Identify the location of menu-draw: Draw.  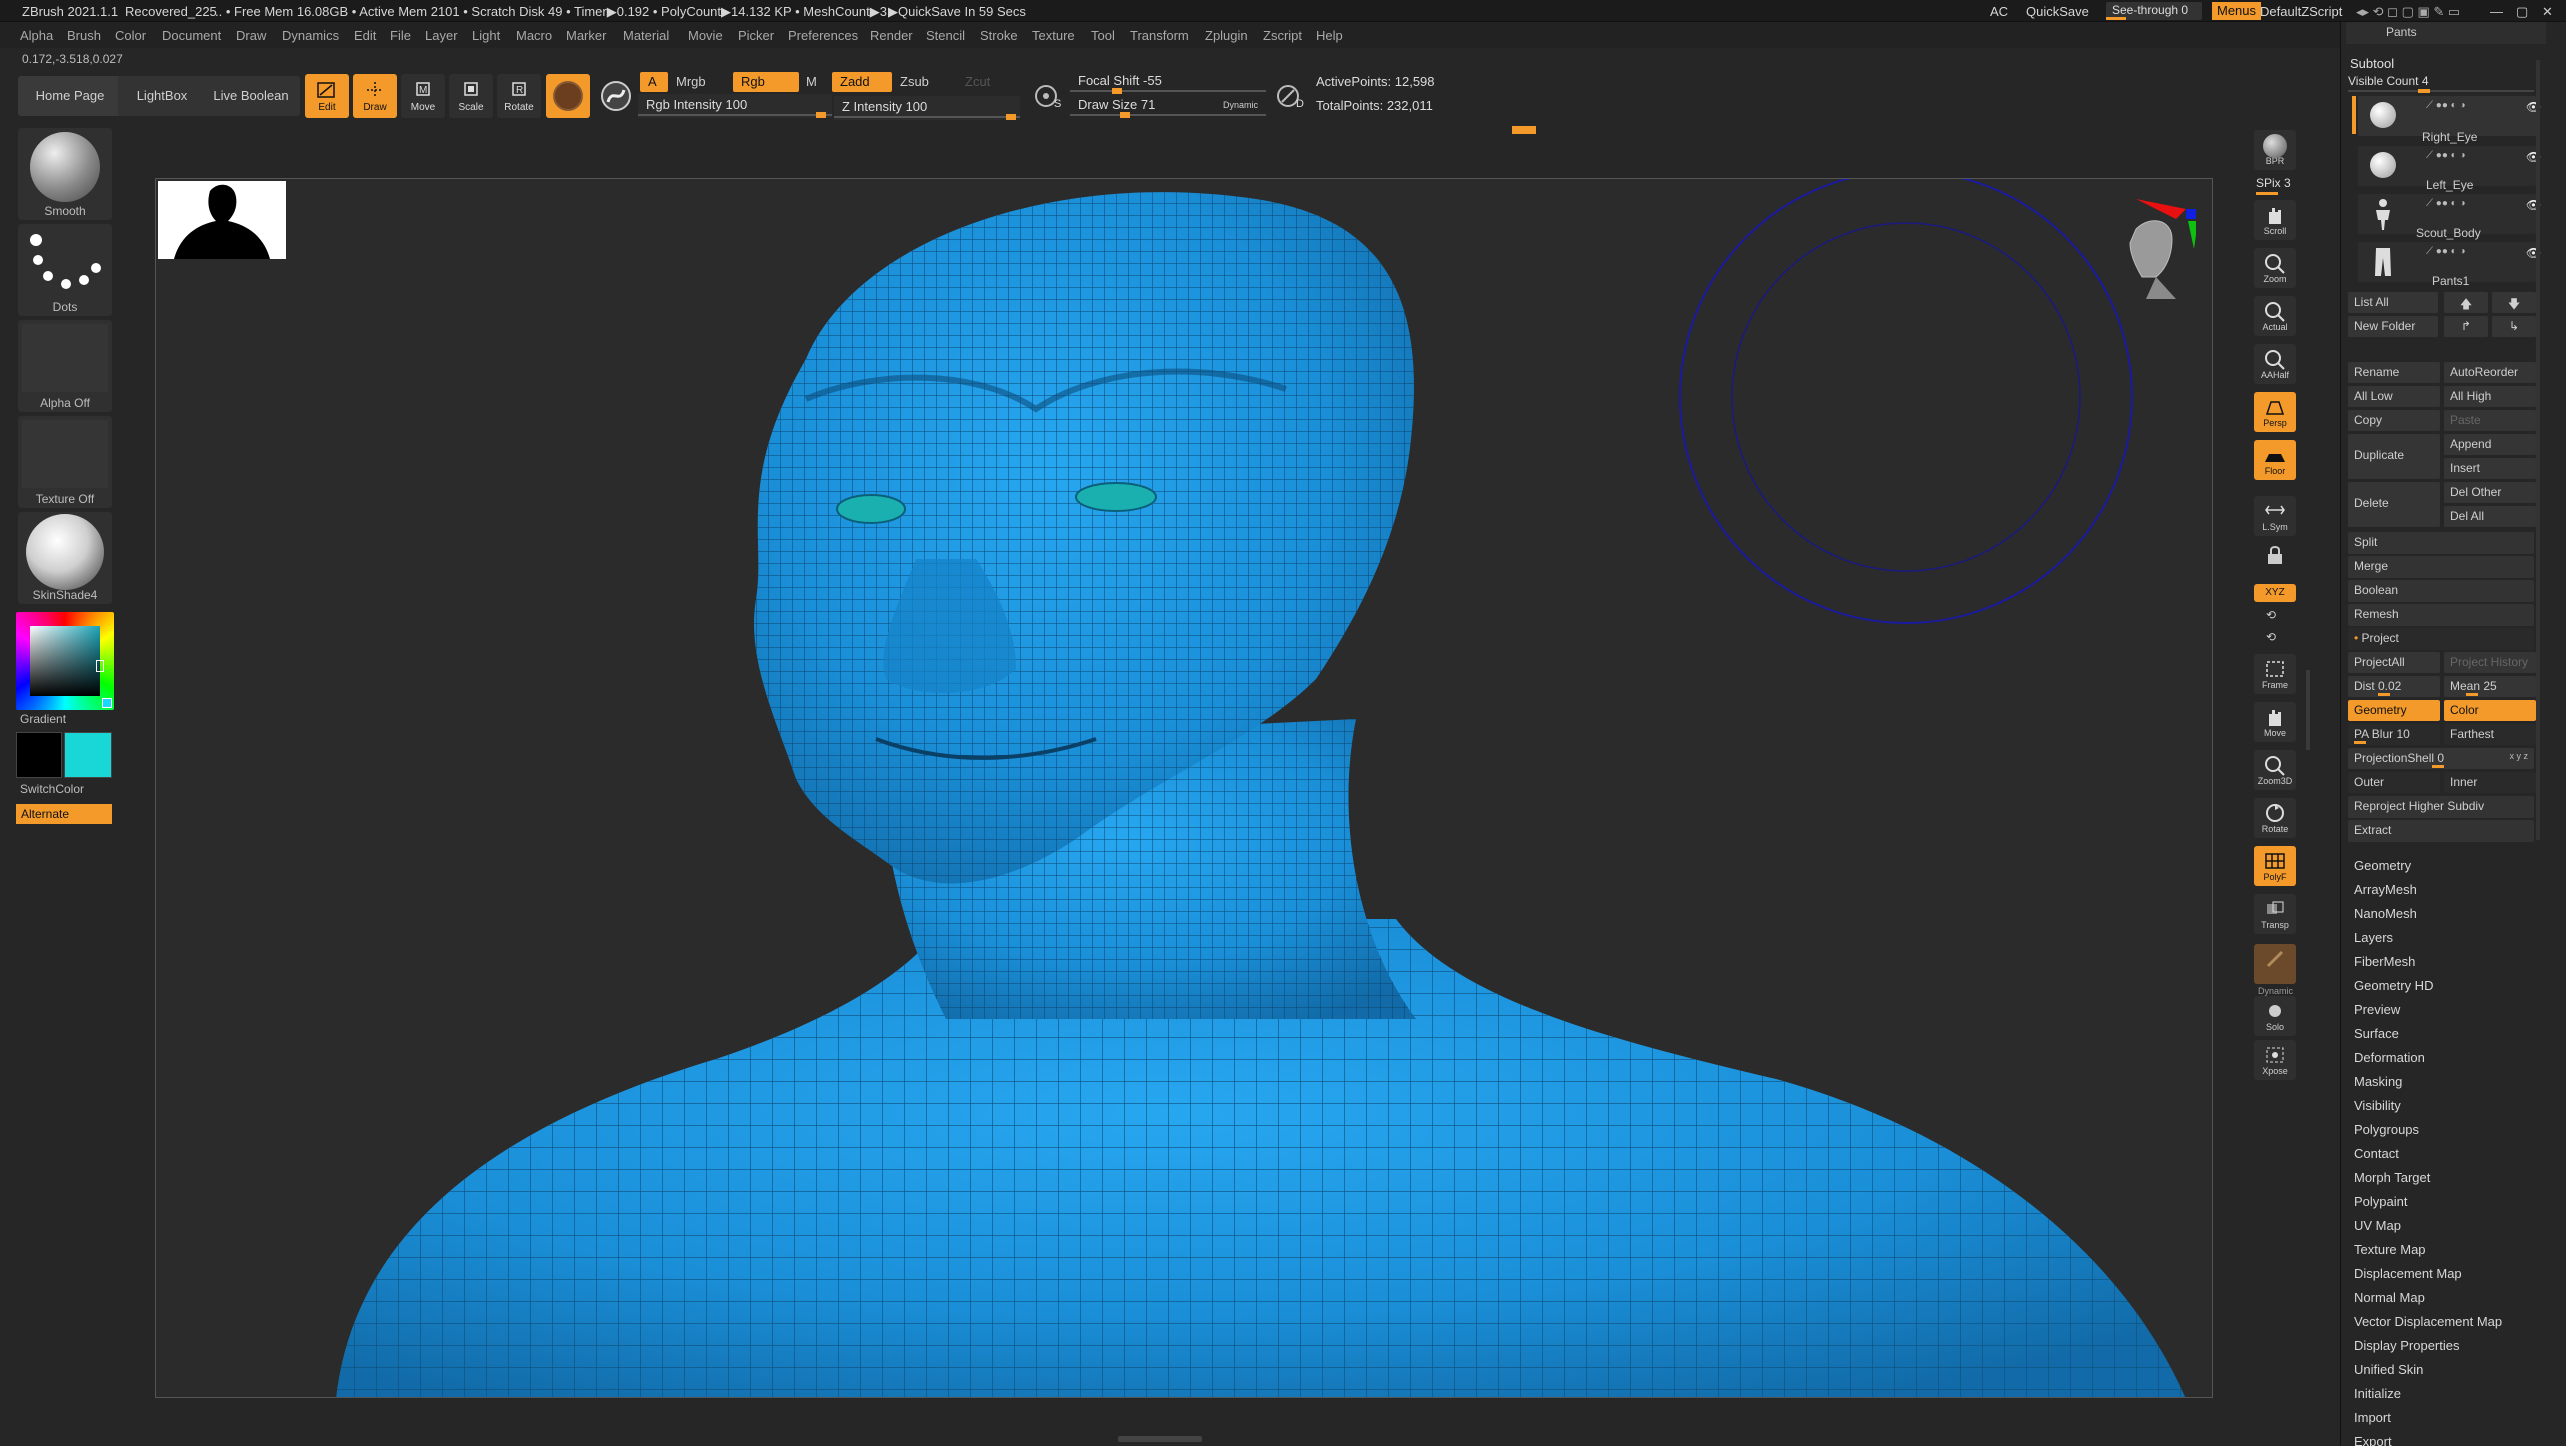
(251, 35).